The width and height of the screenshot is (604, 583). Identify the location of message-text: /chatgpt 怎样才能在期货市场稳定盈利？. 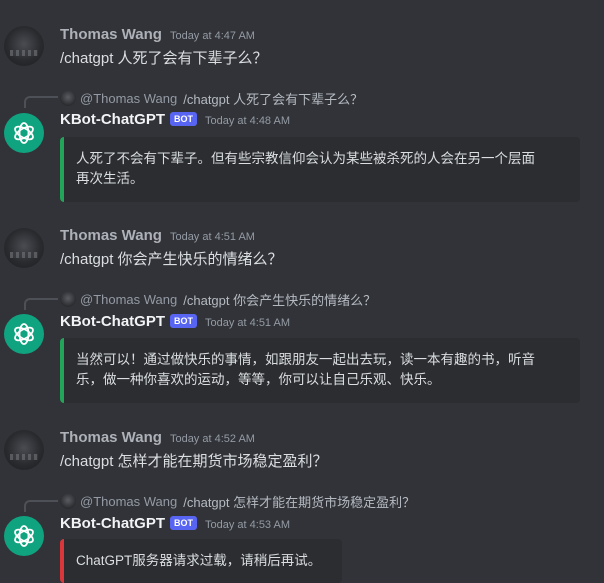
(194, 461).